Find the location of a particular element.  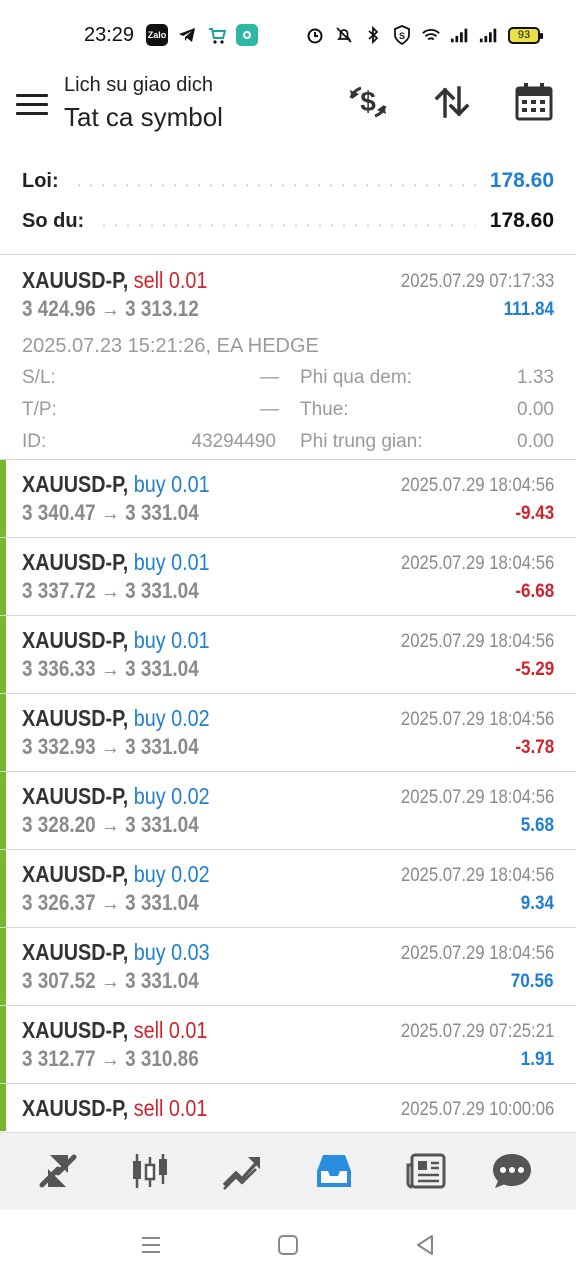

telegram-icon is located at coordinates (187, 35).